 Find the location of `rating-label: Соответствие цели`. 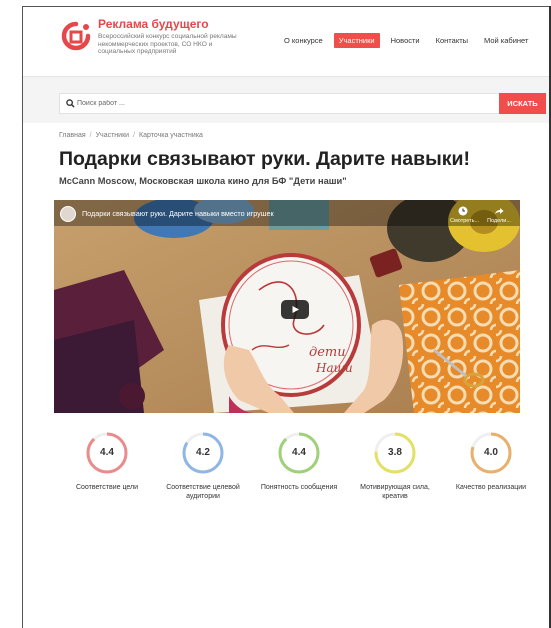

rating-label: Соответствие цели is located at coordinates (107, 487).